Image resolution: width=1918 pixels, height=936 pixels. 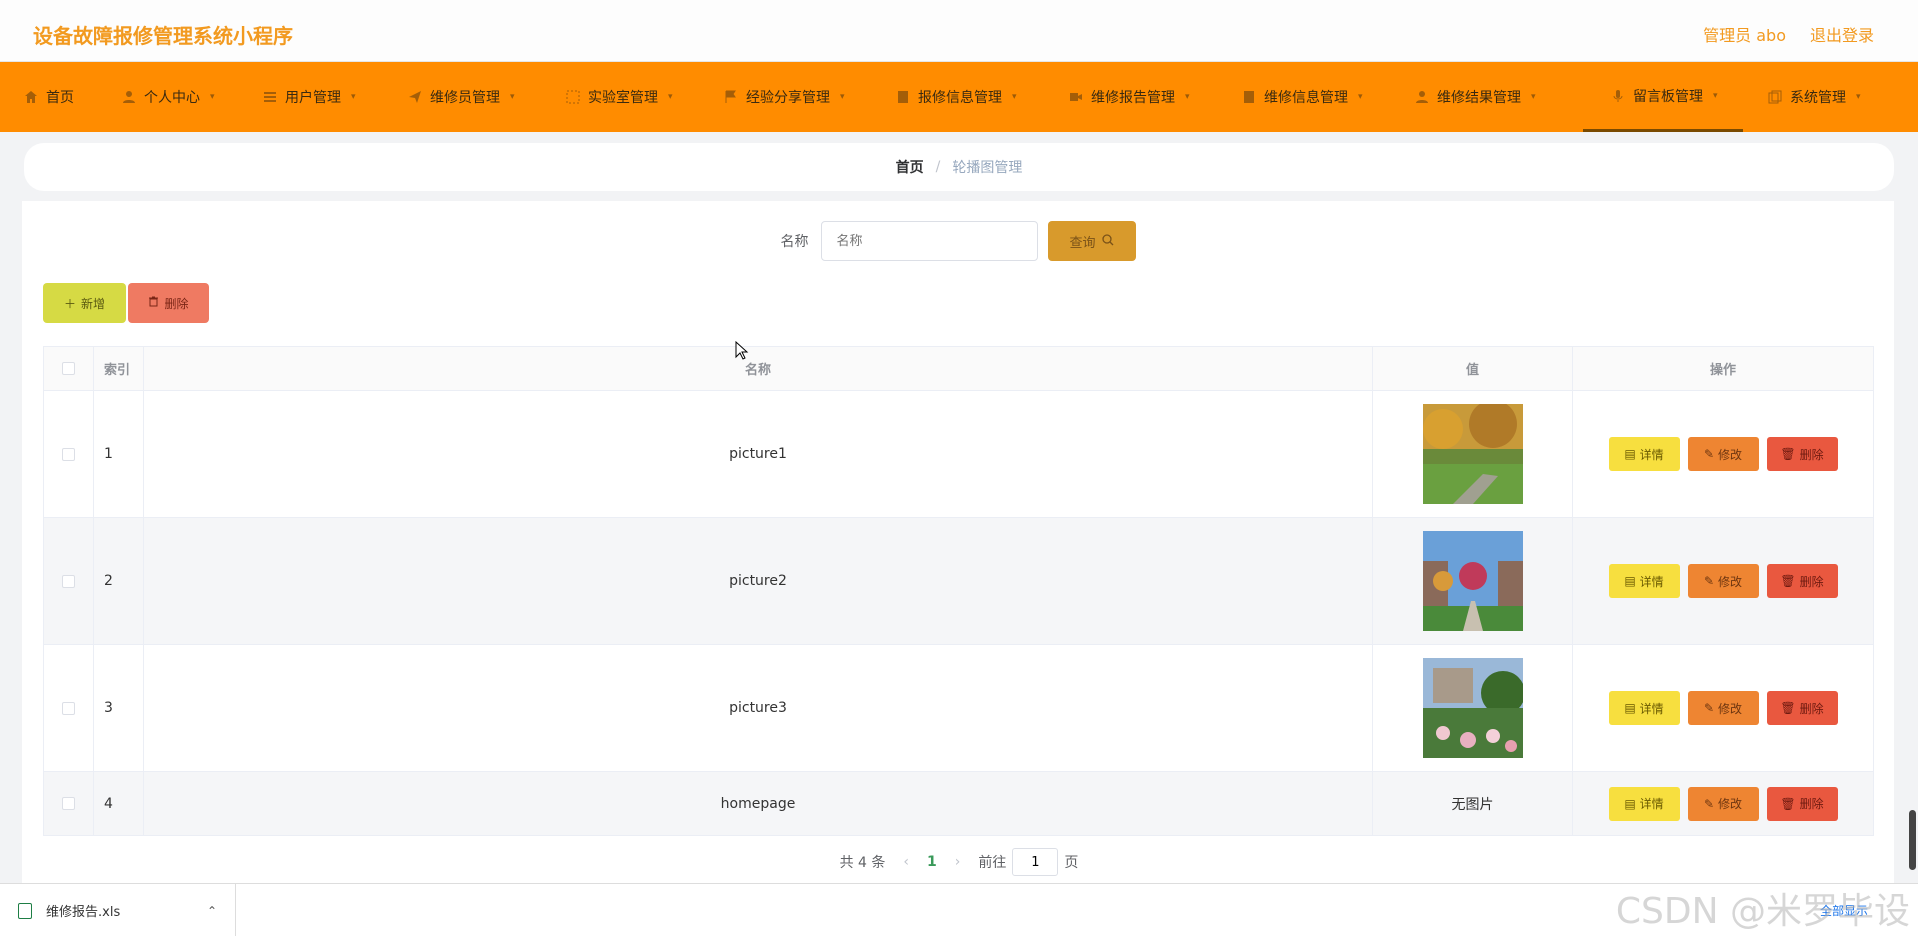 I want to click on doc-icon, so click(x=903, y=97).